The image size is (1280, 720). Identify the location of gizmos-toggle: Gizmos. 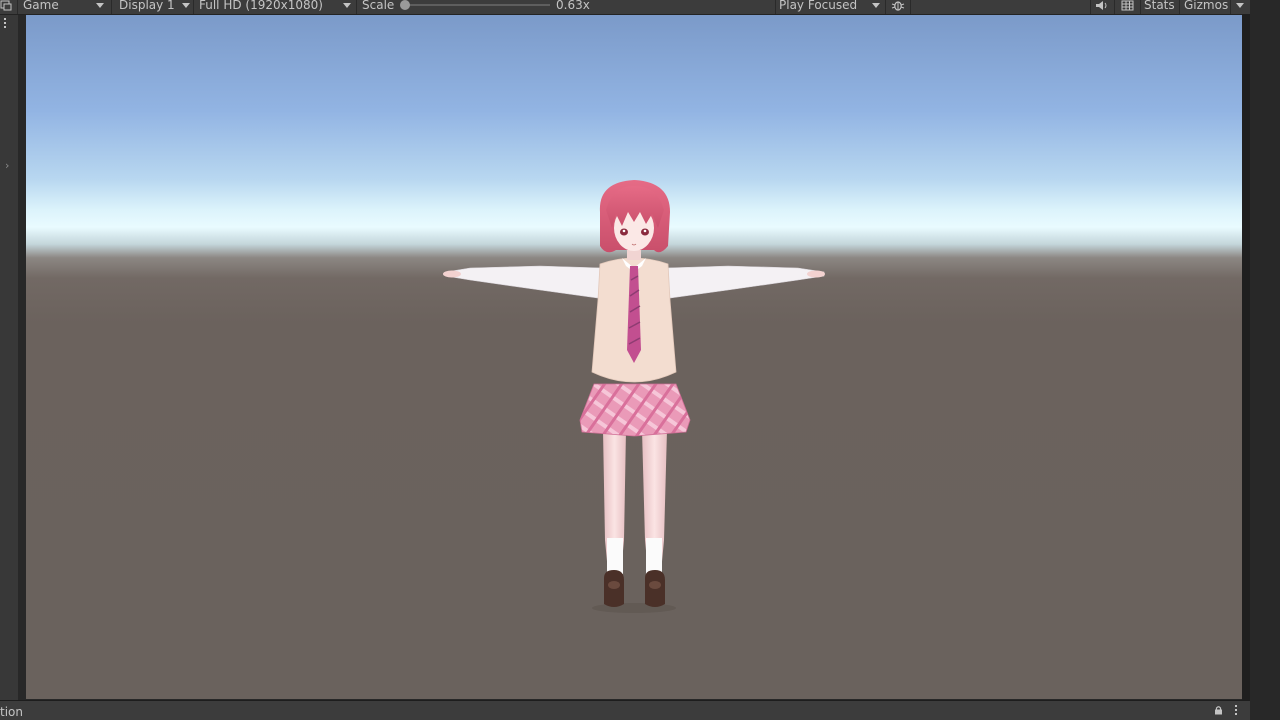
(1206, 7).